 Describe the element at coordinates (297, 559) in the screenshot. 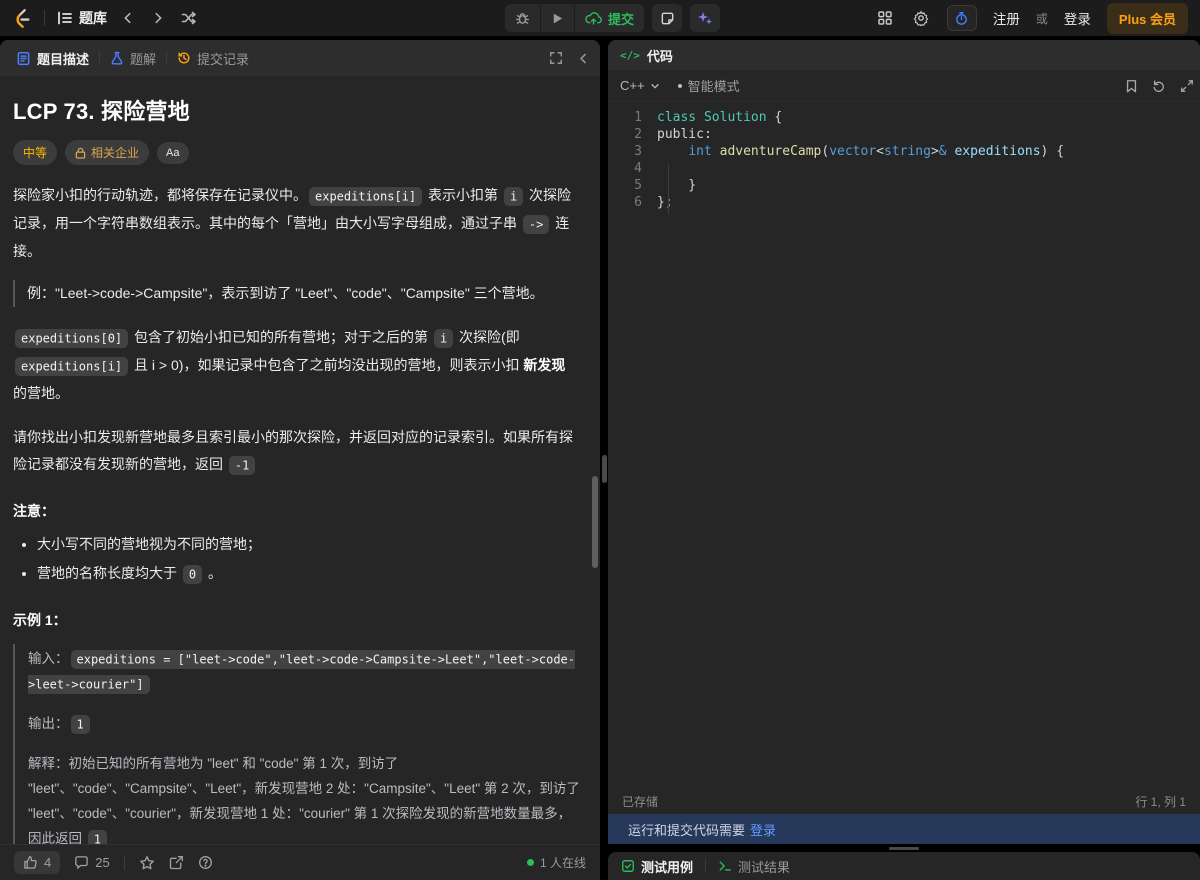

I see `note-list: 大小写不同的营地视为不同的营地； 营地的名称长度均大于 0 。` at that location.